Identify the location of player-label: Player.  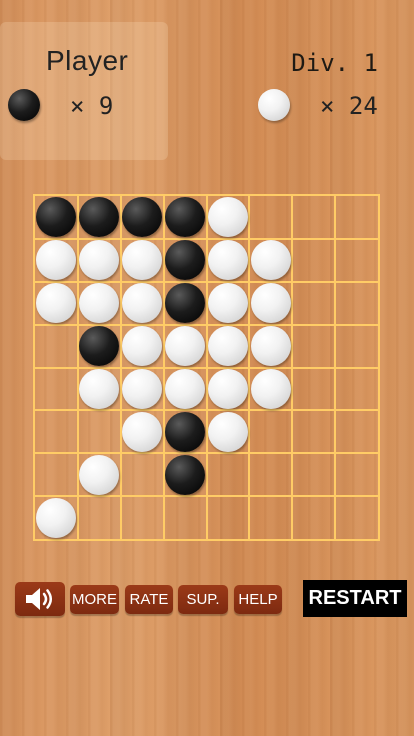
(87, 60).